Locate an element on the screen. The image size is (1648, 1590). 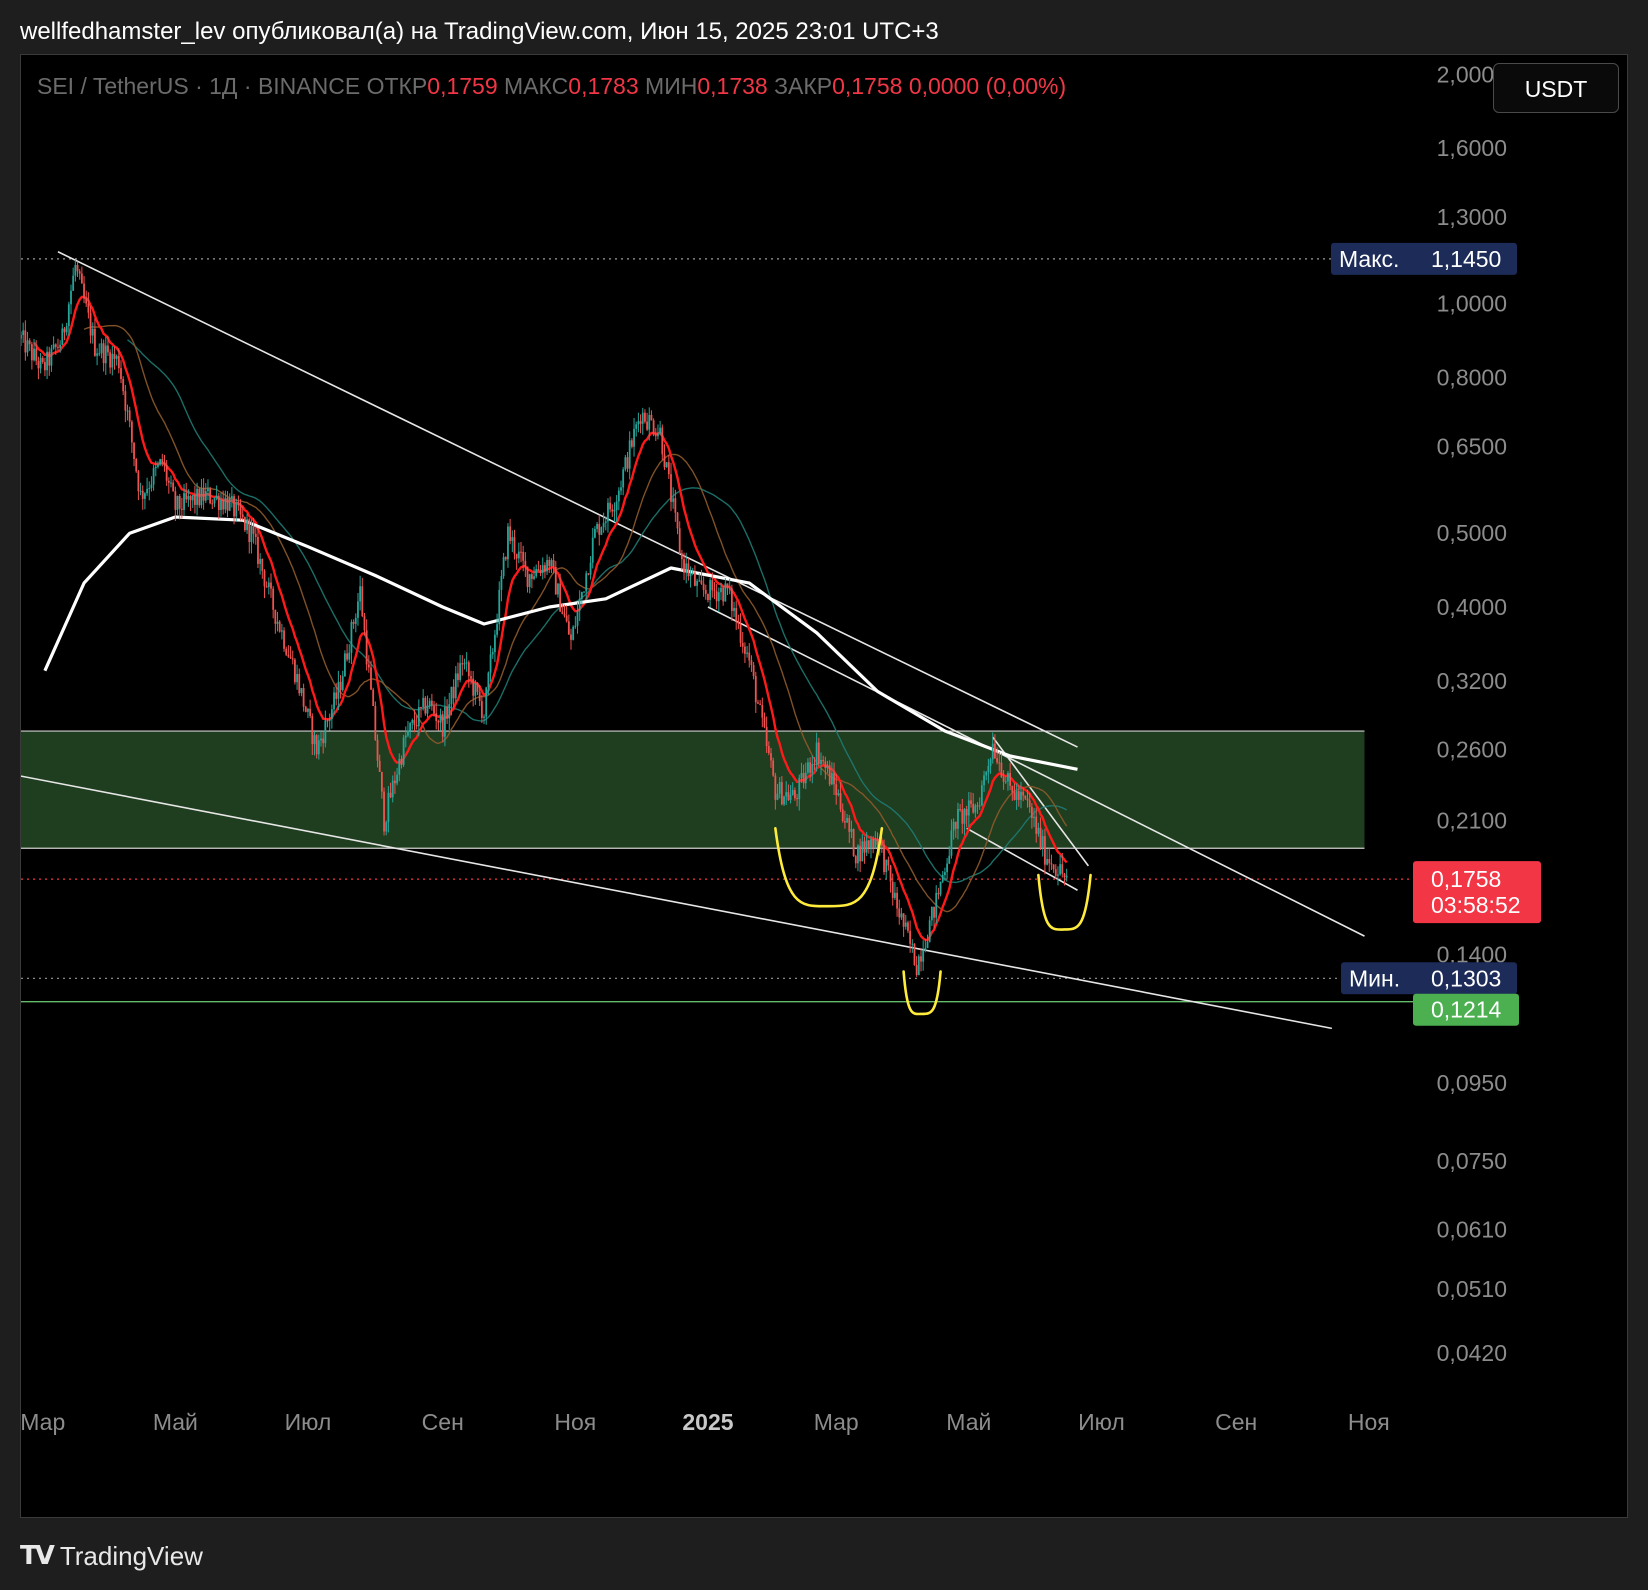
y-tick-label: 1,0000 is located at coordinates (1472, 304).